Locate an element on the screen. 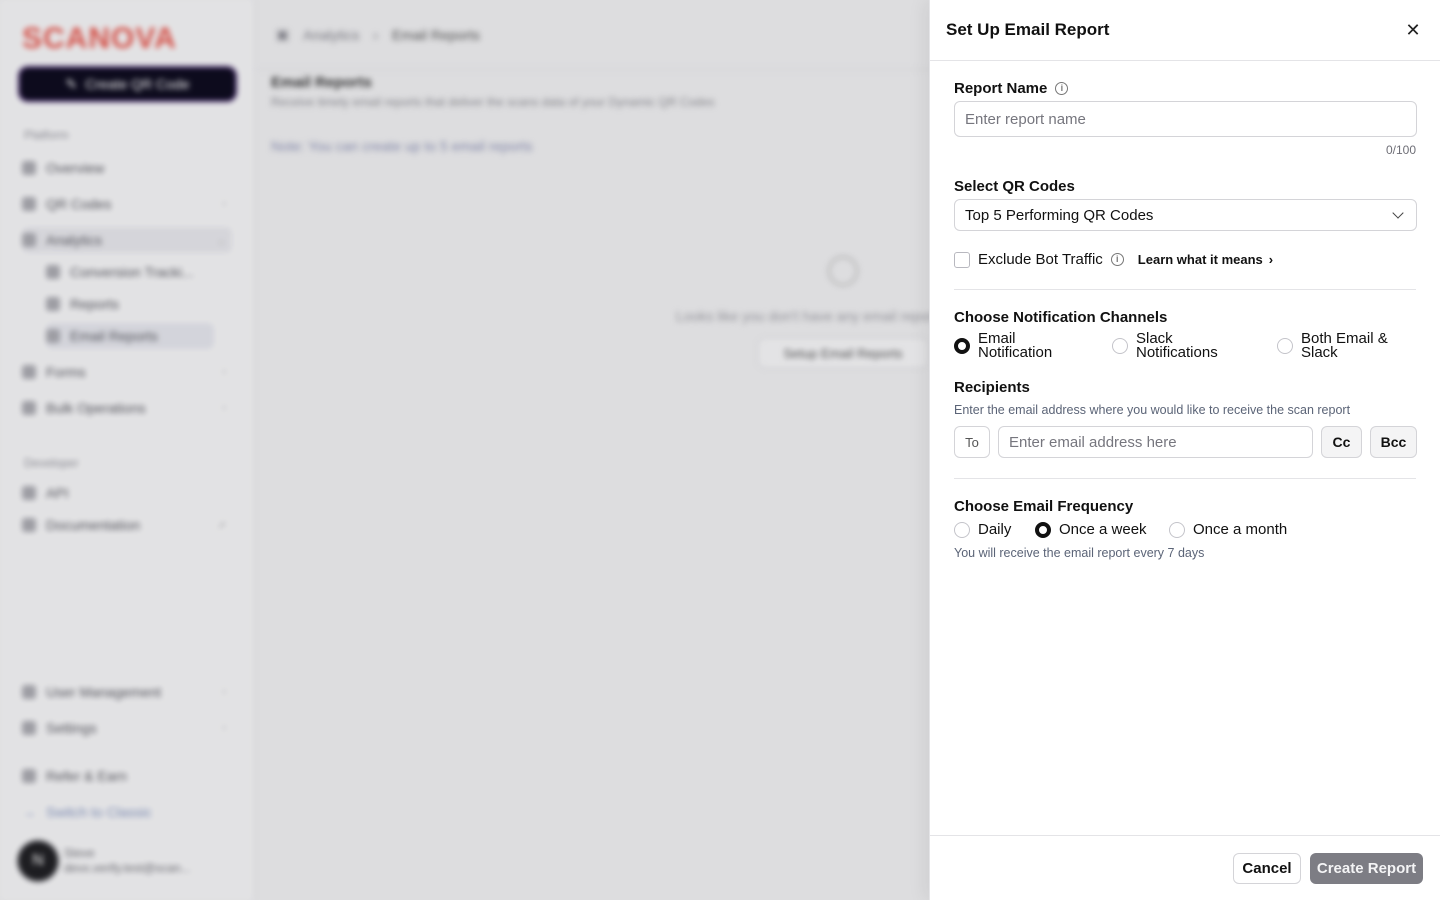 The width and height of the screenshot is (1440, 900). exclude-bot-label: Exclude Bot Traffic is located at coordinates (1040, 259).